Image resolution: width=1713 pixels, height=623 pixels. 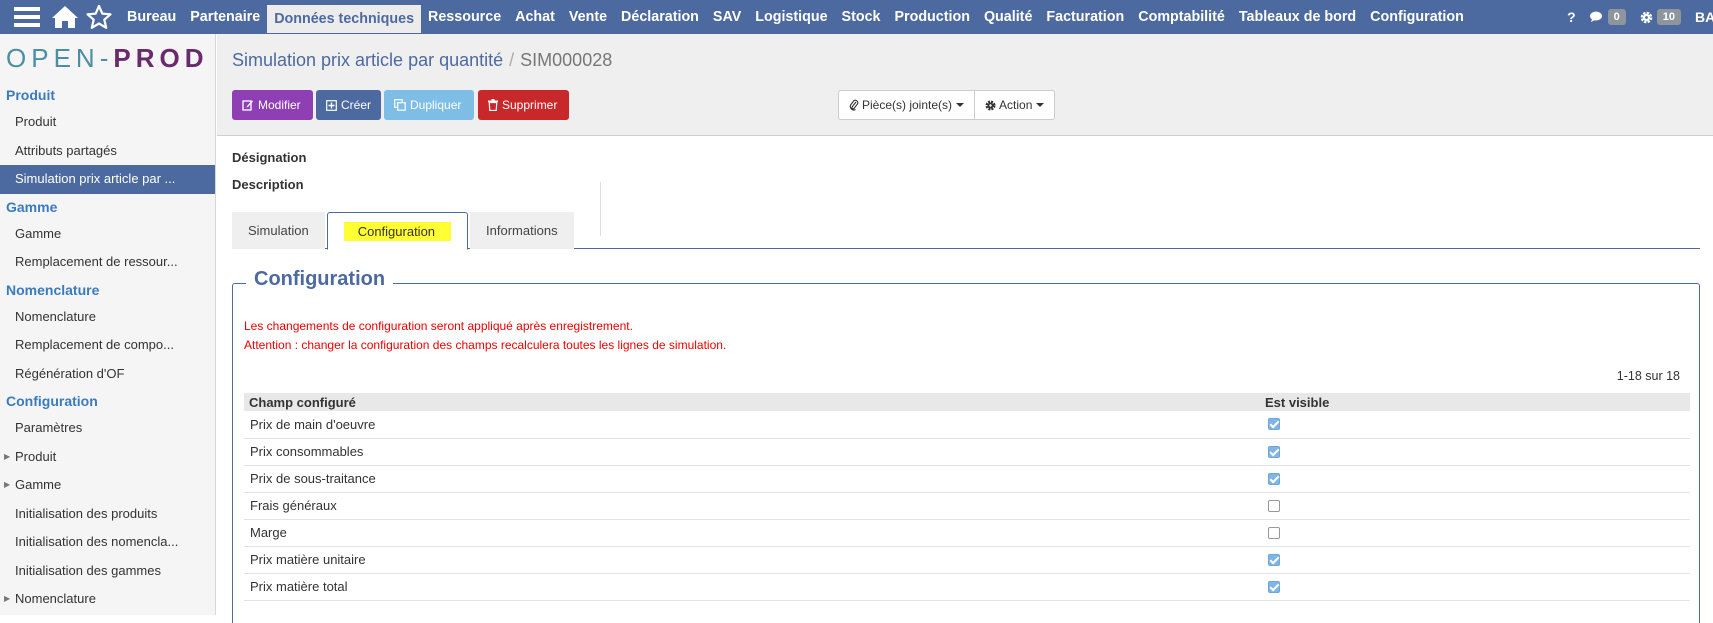 I want to click on sidebar-item-regeneration-d-of: Régénération d'OF, so click(x=107, y=374).